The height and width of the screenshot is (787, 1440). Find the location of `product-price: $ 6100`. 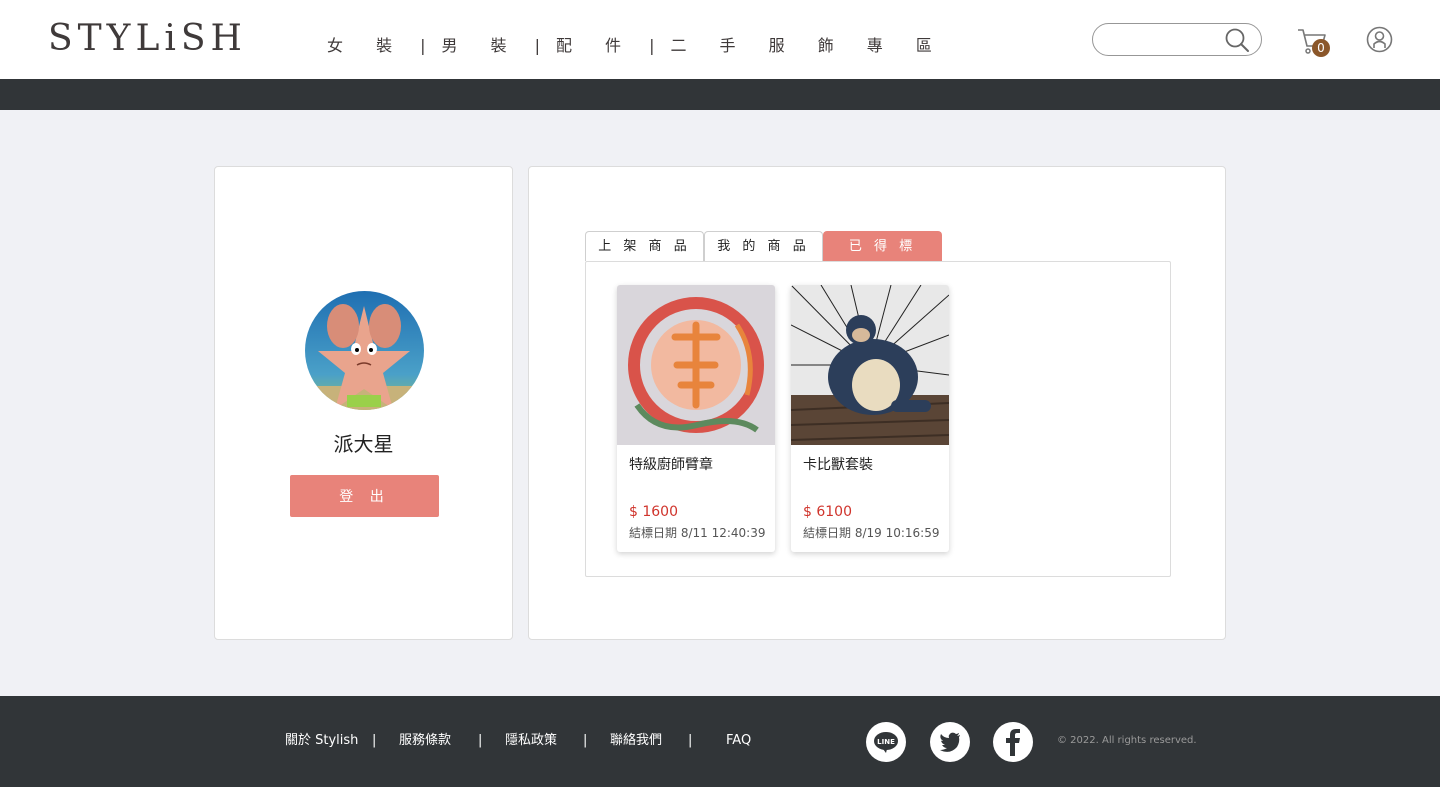

product-price: $ 6100 is located at coordinates (827, 512).